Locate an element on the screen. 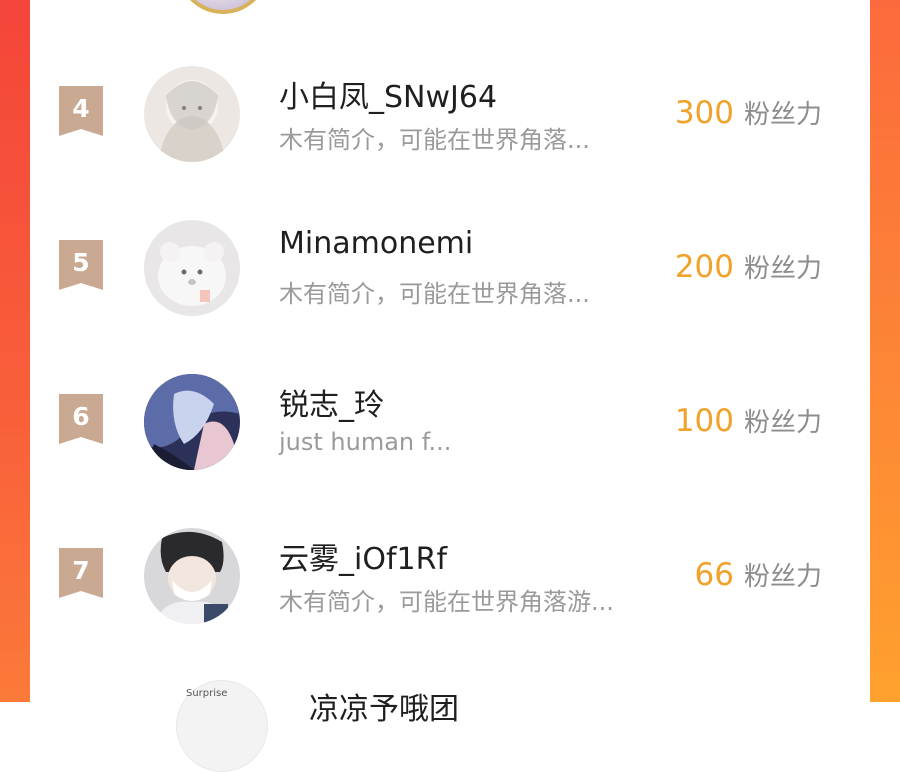 Image resolution: width=900 pixels, height=772 pixels. rank-badge: 7 is located at coordinates (81, 573).